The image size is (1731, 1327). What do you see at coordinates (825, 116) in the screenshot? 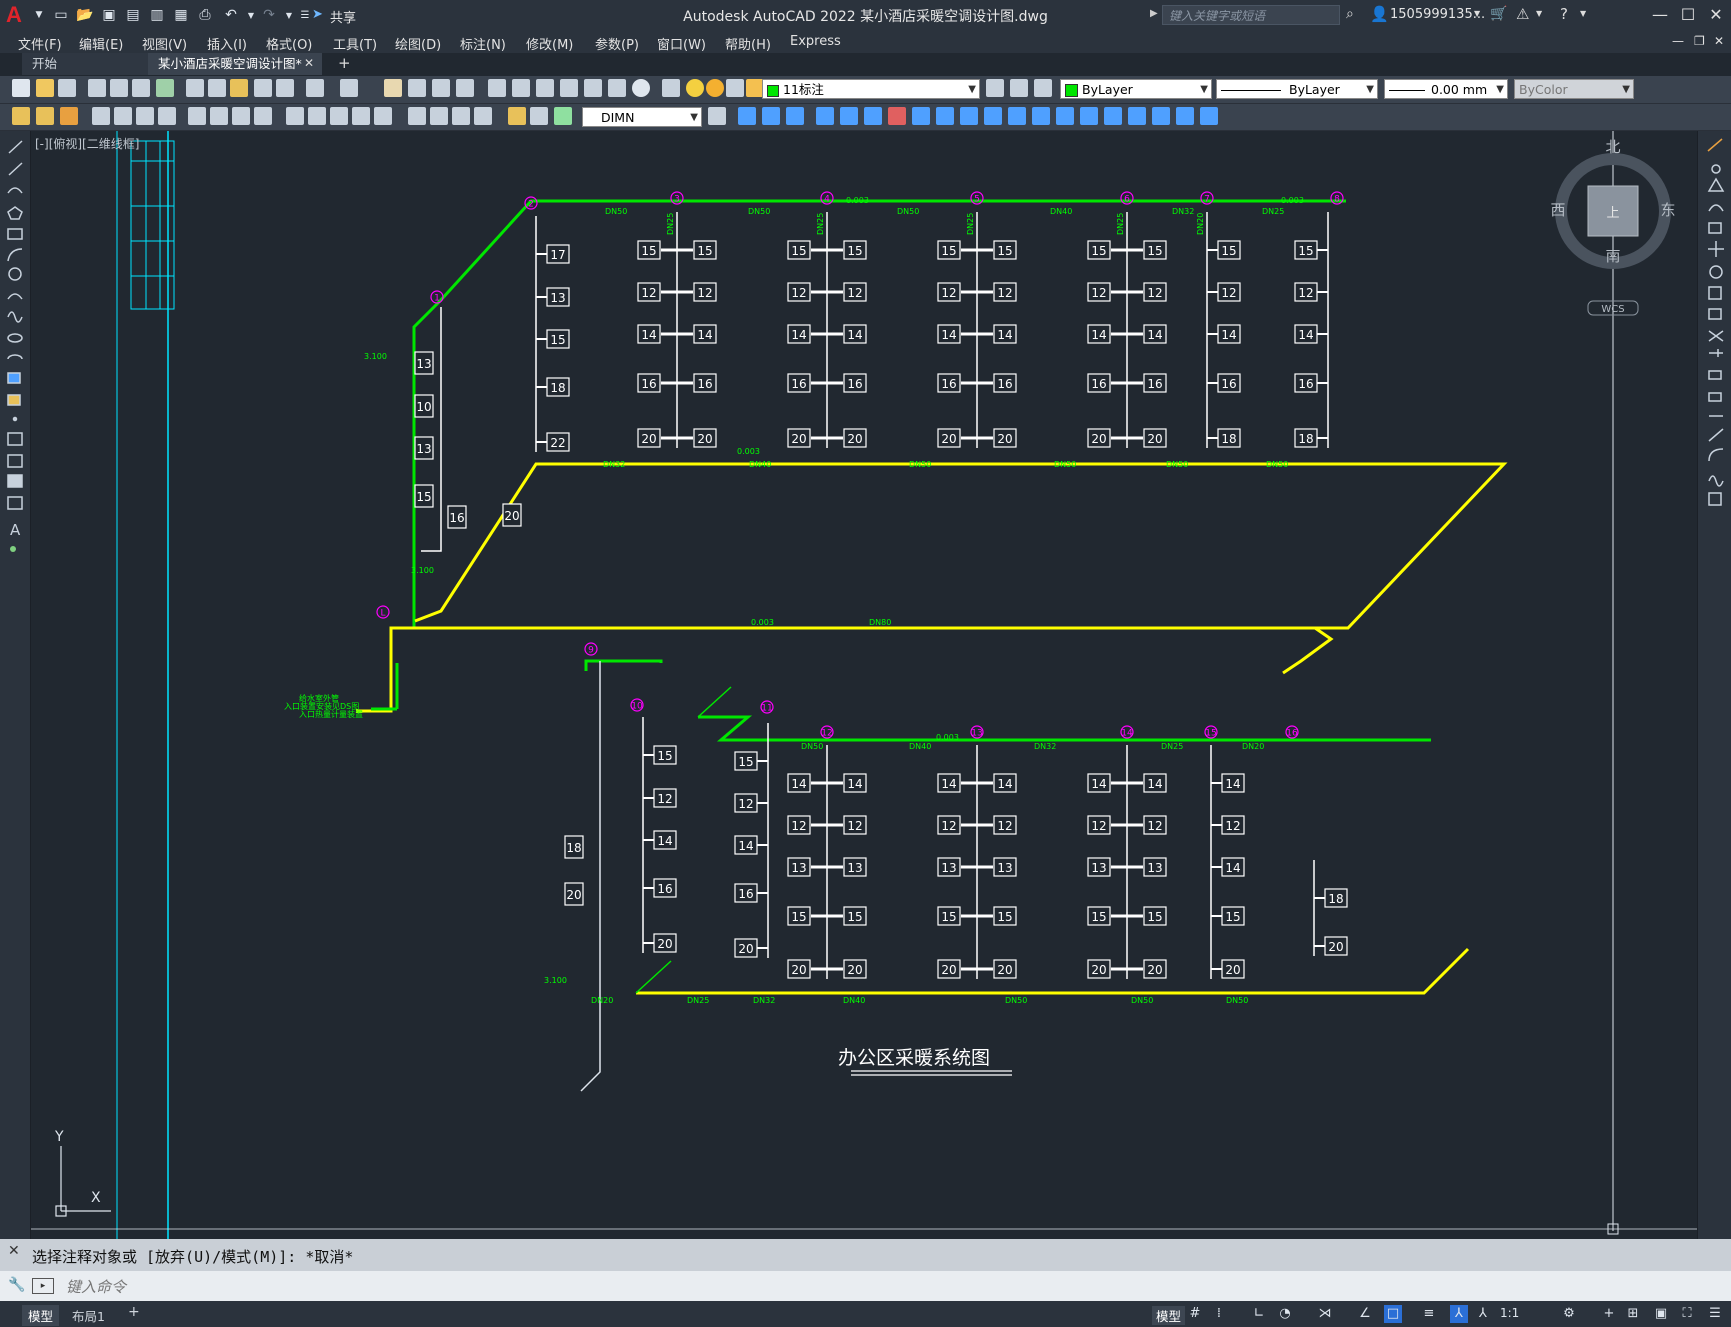
I see `offset-icon` at bounding box center [825, 116].